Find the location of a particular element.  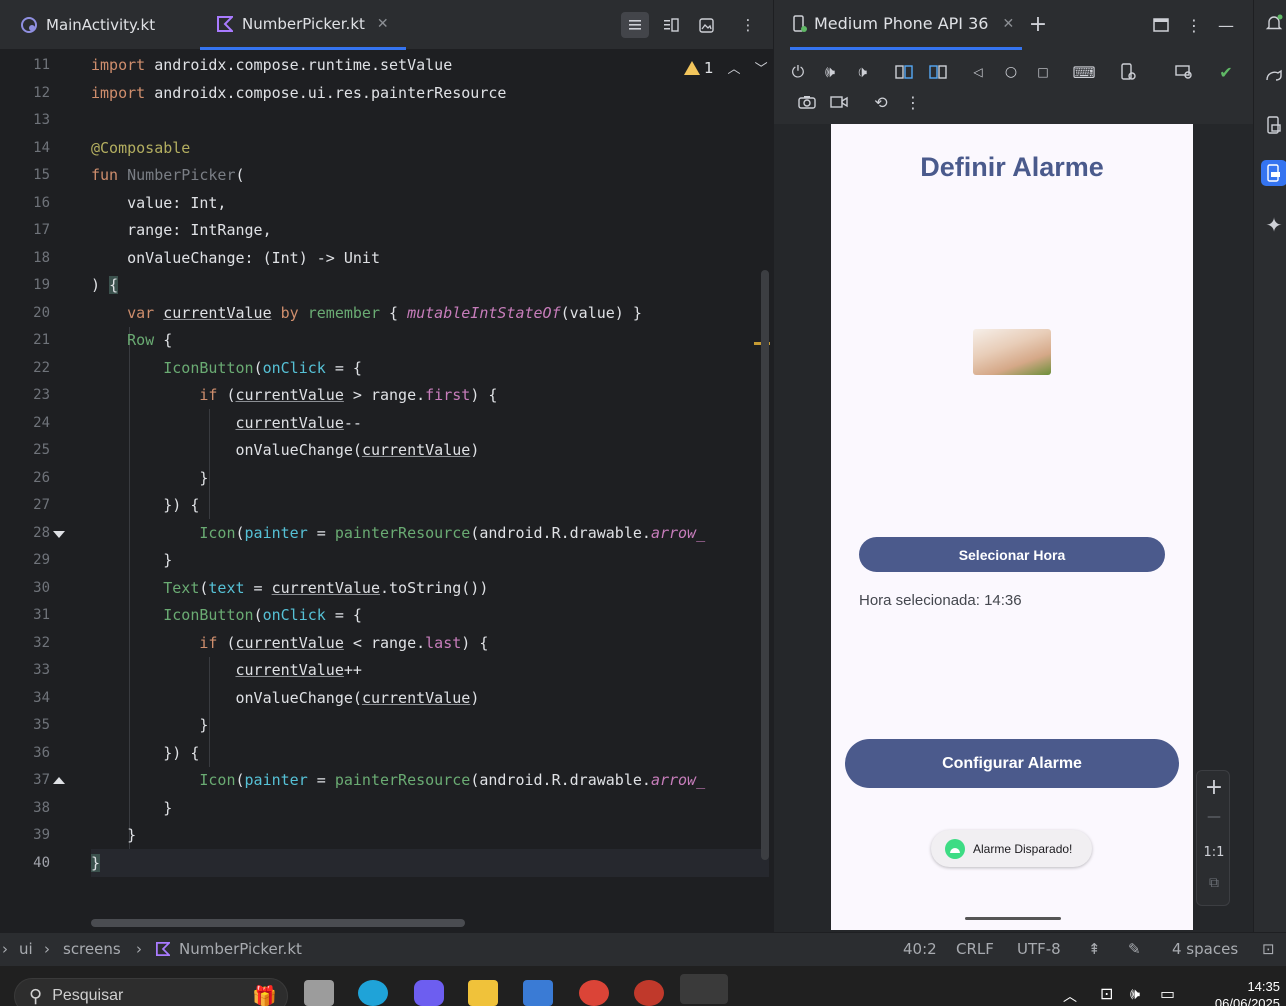

code-view-button is located at coordinates (635, 25).